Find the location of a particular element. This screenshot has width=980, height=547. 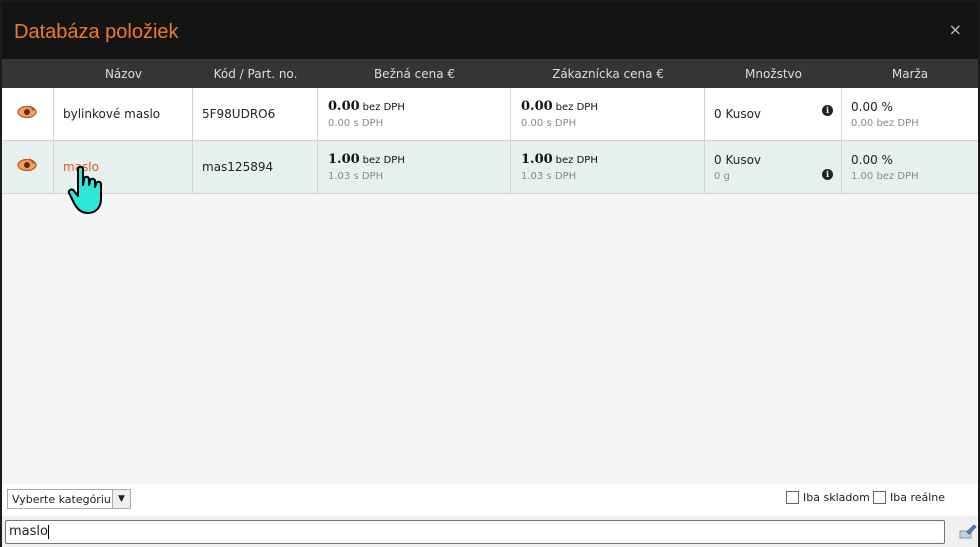

customer-price-vat: 0.00 s DPH is located at coordinates (549, 123).